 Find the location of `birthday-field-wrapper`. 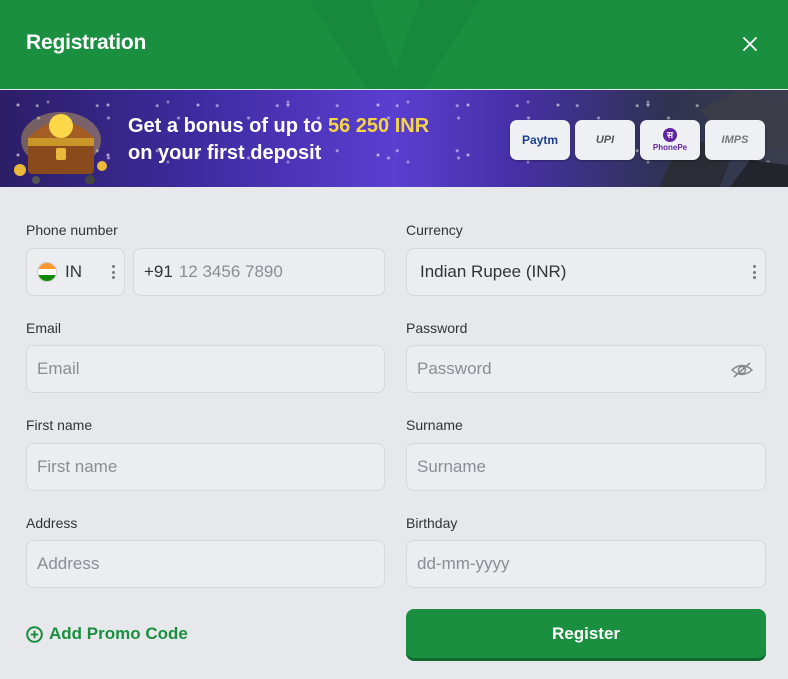

birthday-field-wrapper is located at coordinates (586, 564).